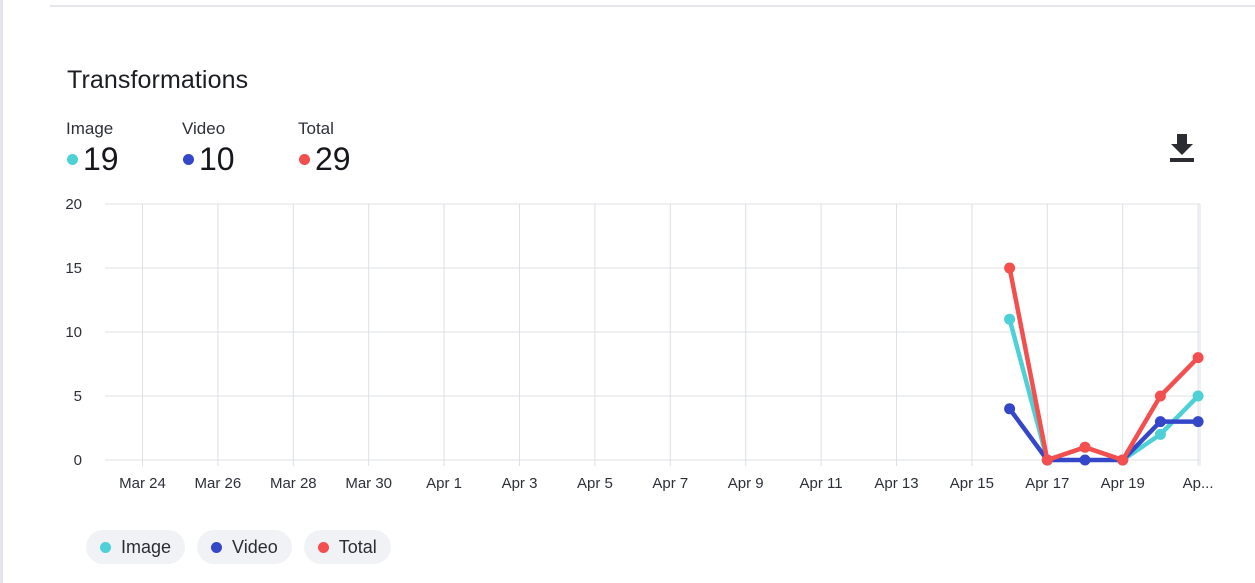 The image size is (1255, 583). Describe the element at coordinates (670, 483) in the screenshot. I see `x-tick-label: Apr 7` at that location.